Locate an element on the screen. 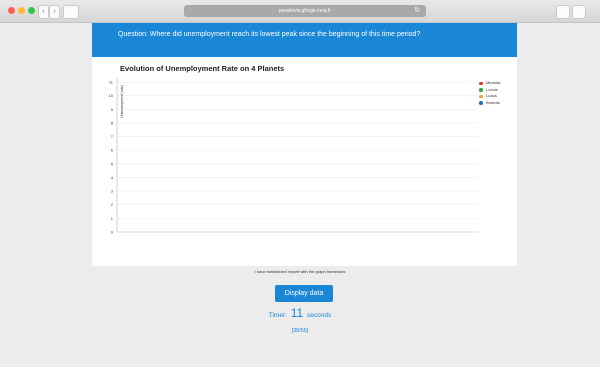  timer-label: Timer: is located at coordinates (277, 315).